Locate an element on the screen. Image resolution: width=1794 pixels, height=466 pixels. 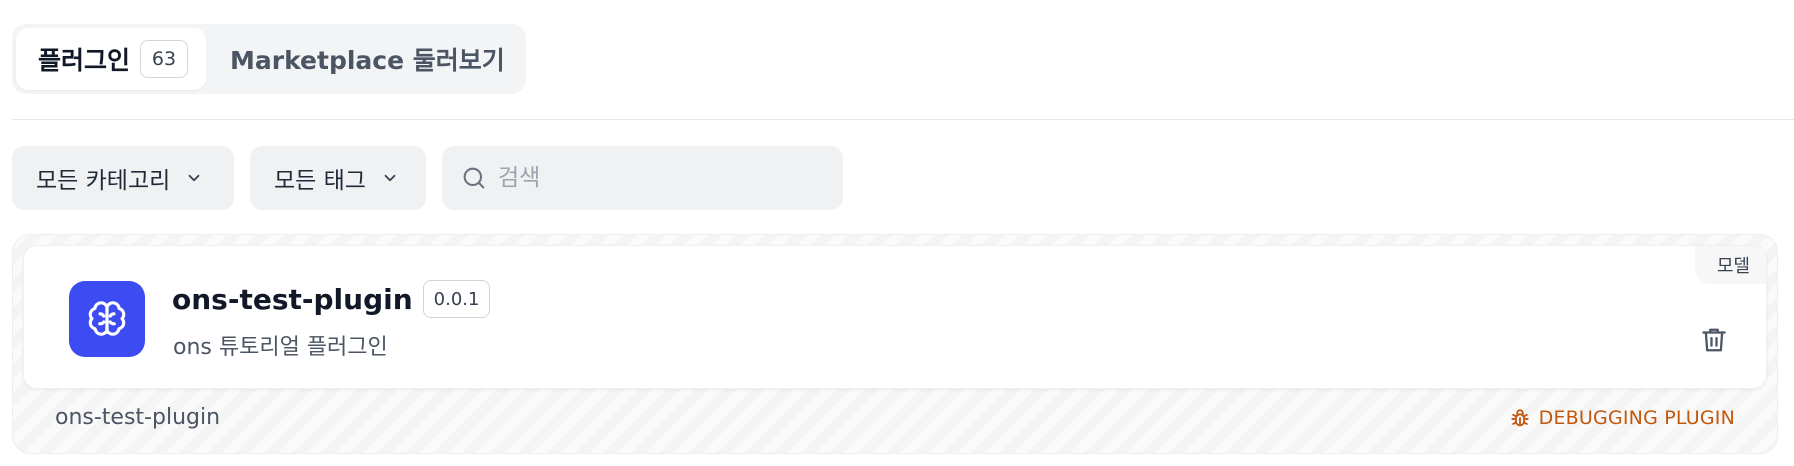
tag-filter-dropdown: 모든 태그 is located at coordinates (338, 178).